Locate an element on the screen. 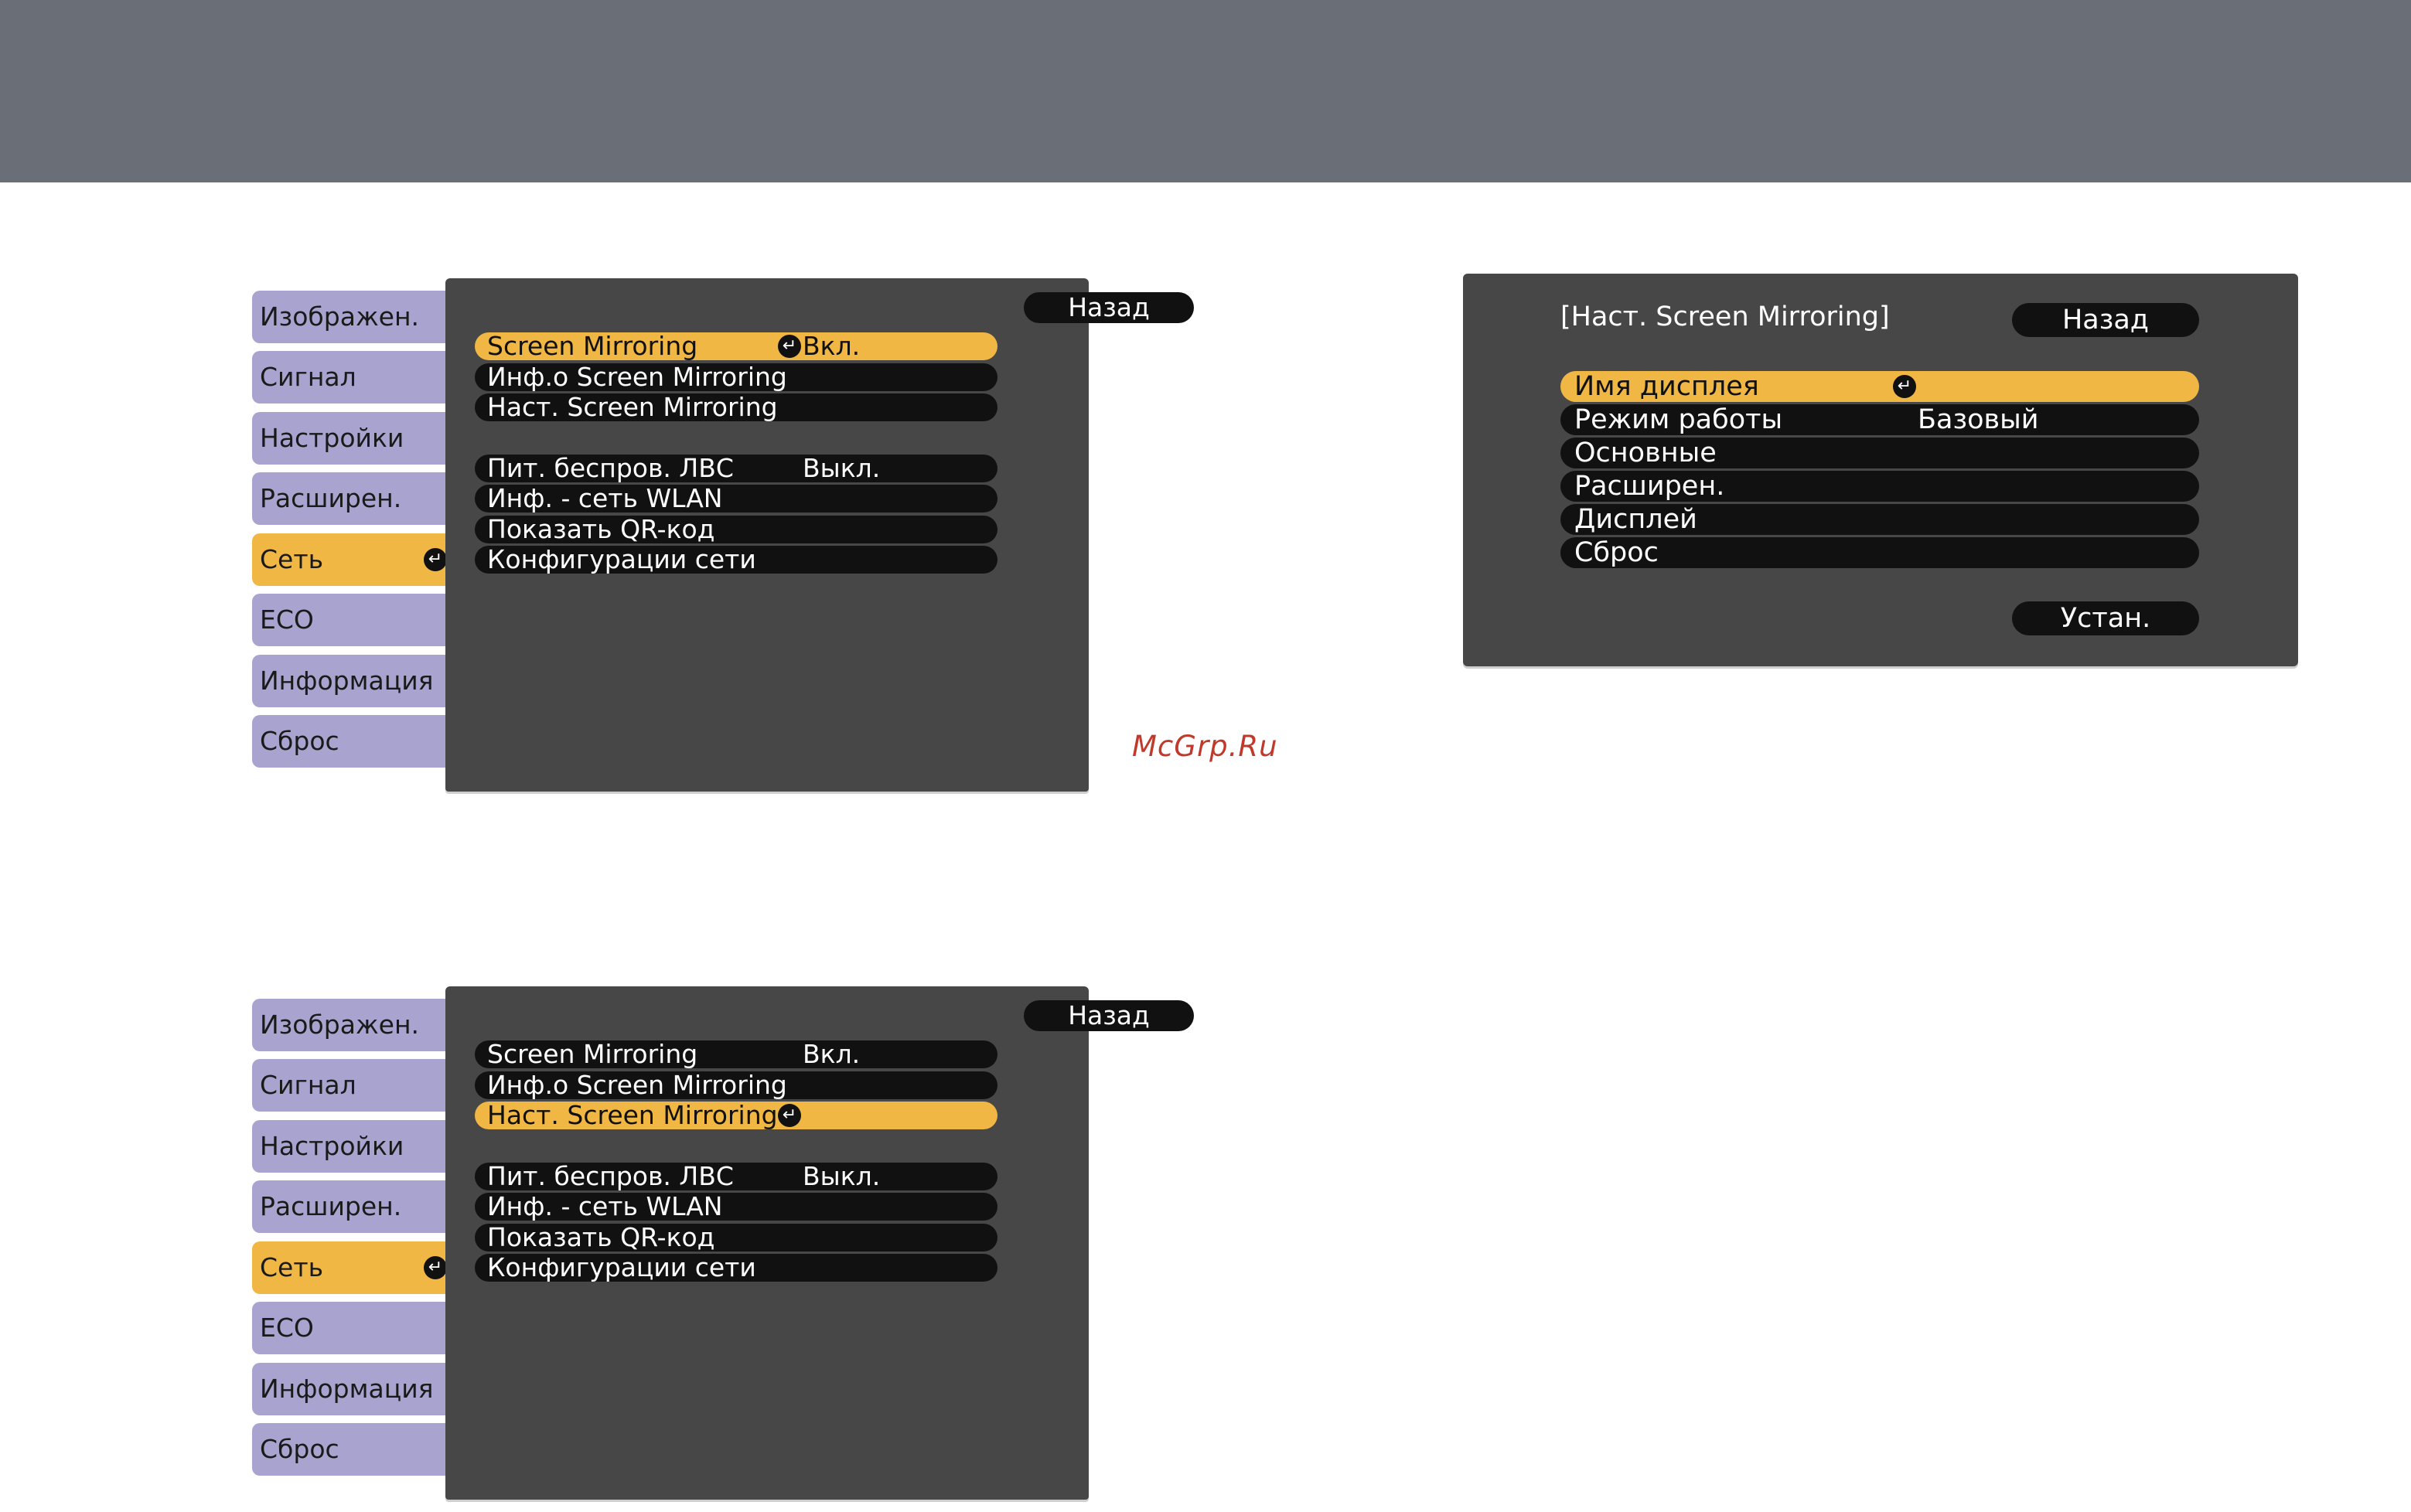 The image size is (2411, 1512). menu-item-screen-mirroring: Screen Mirroring ↵ Вкл. is located at coordinates (736, 346).